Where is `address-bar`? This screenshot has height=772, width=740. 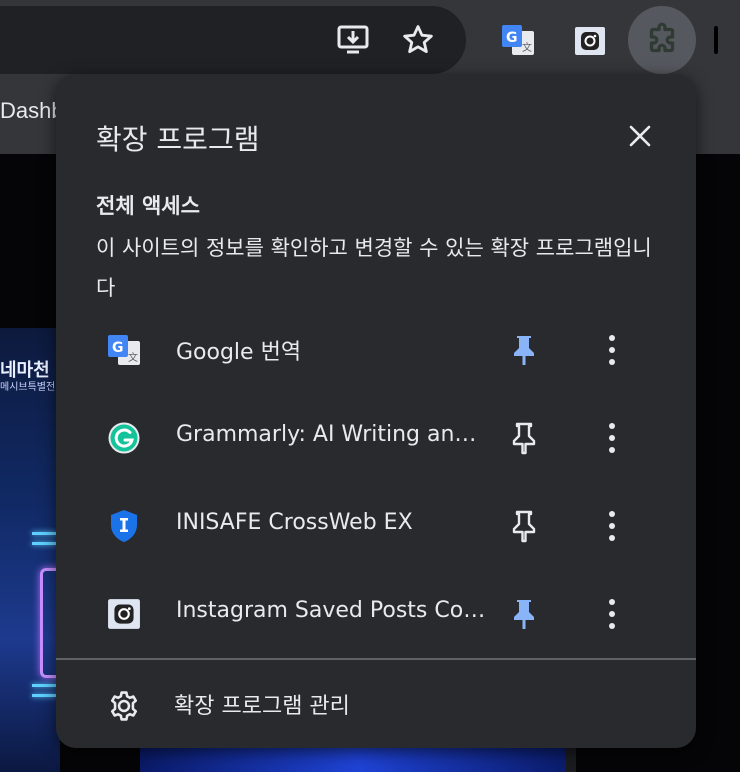
address-bar is located at coordinates (233, 40).